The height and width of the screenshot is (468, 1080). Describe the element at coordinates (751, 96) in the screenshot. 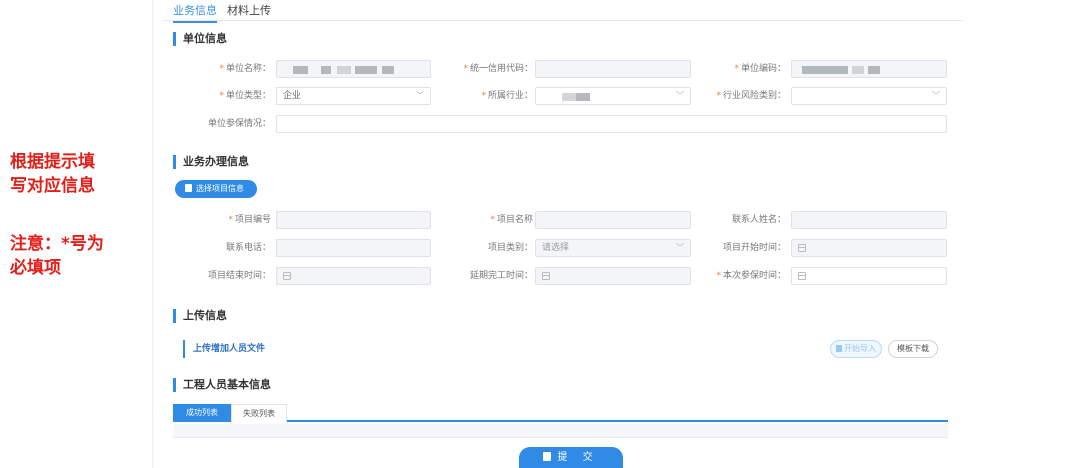

I see `risk-category-label: * 行业风险类别：` at that location.